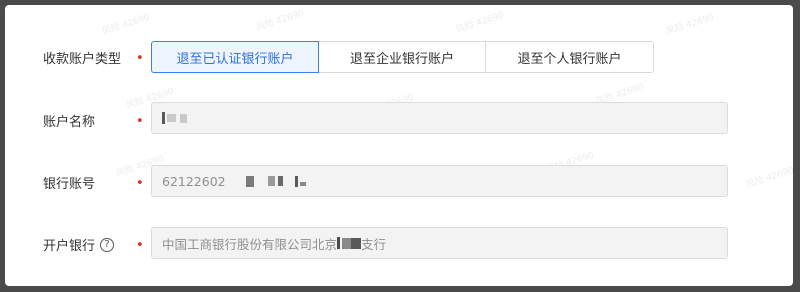  What do you see at coordinates (69, 184) in the screenshot?
I see `bank-account-label: 银行账号` at bounding box center [69, 184].